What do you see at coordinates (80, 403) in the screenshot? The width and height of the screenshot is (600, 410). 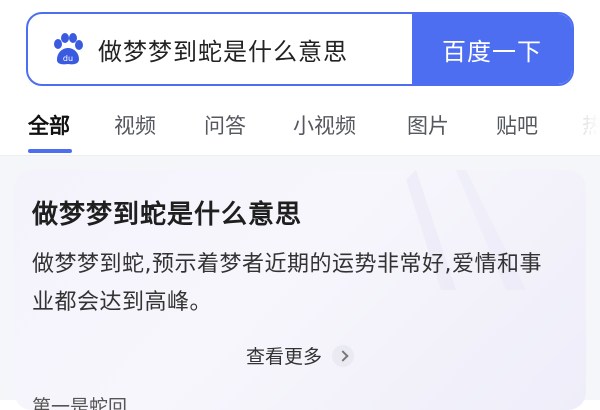 I see `next-line-partial: 第一是蛇回` at bounding box center [80, 403].